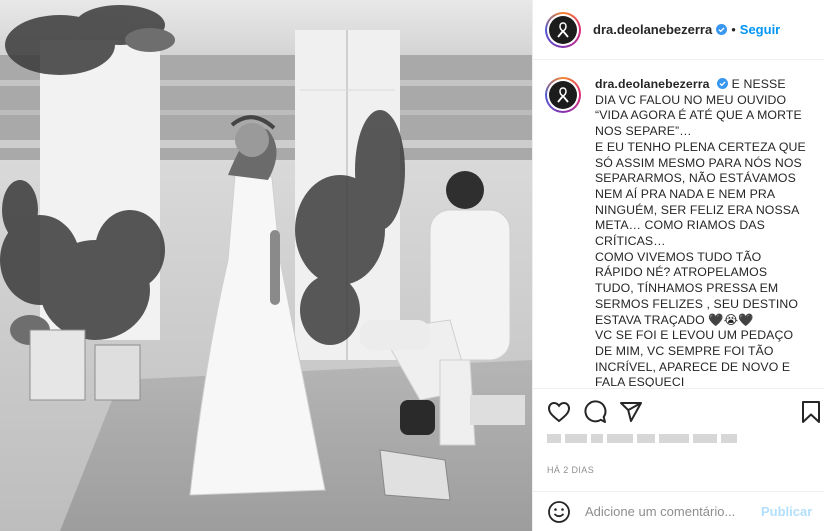 The height and width of the screenshot is (531, 824). I want to click on caption-username: dra.deolanebezerra, so click(652, 84).